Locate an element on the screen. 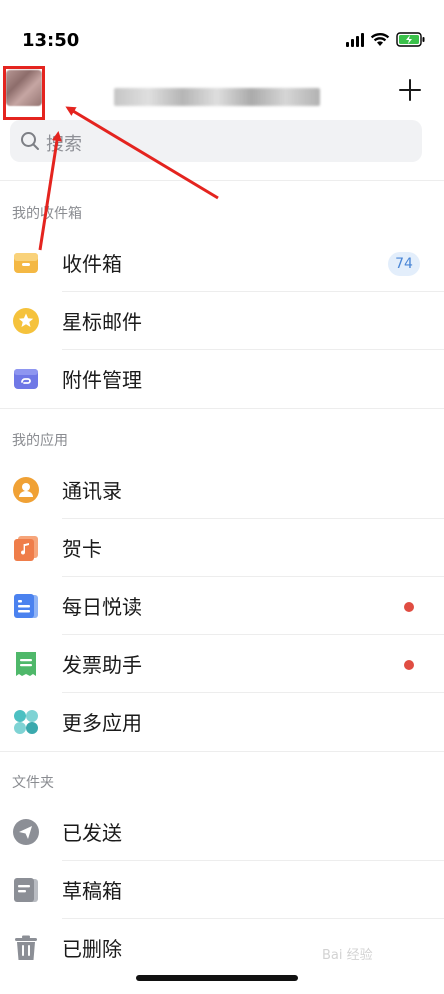 Image resolution: width=444 pixels, height=994 pixels. cellular-signal-icon is located at coordinates (355, 39).